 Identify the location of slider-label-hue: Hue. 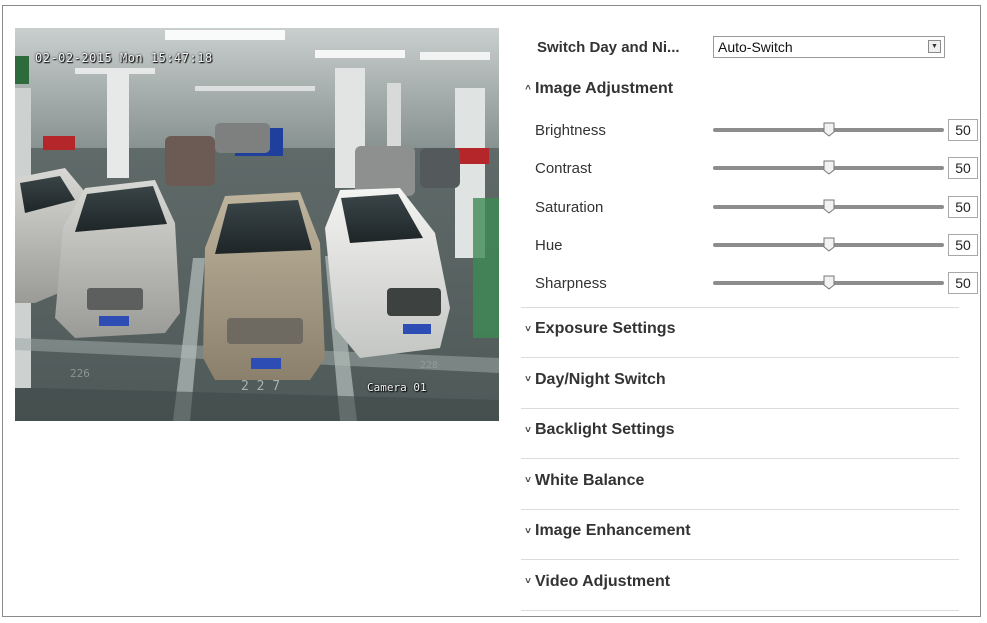
(549, 245).